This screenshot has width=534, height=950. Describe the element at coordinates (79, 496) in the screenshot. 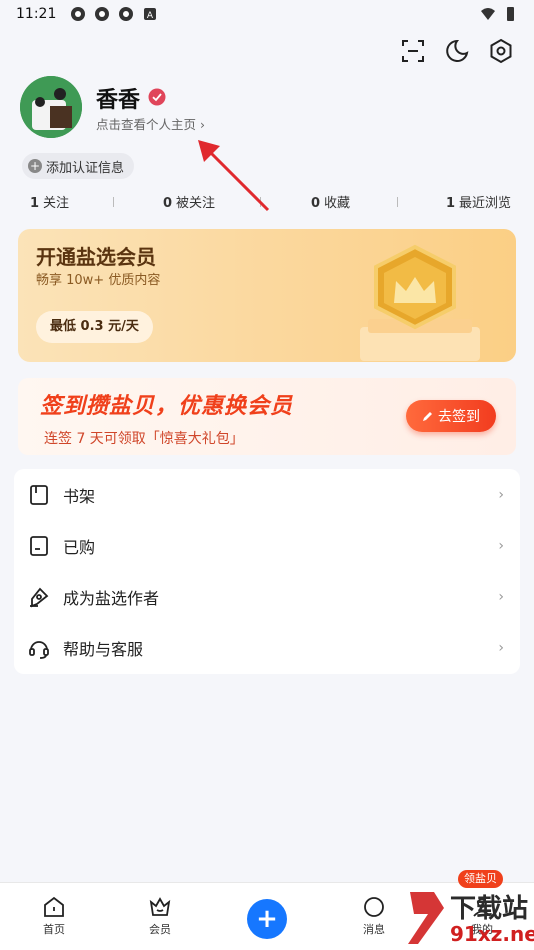

I see `menu-label: 书架` at that location.